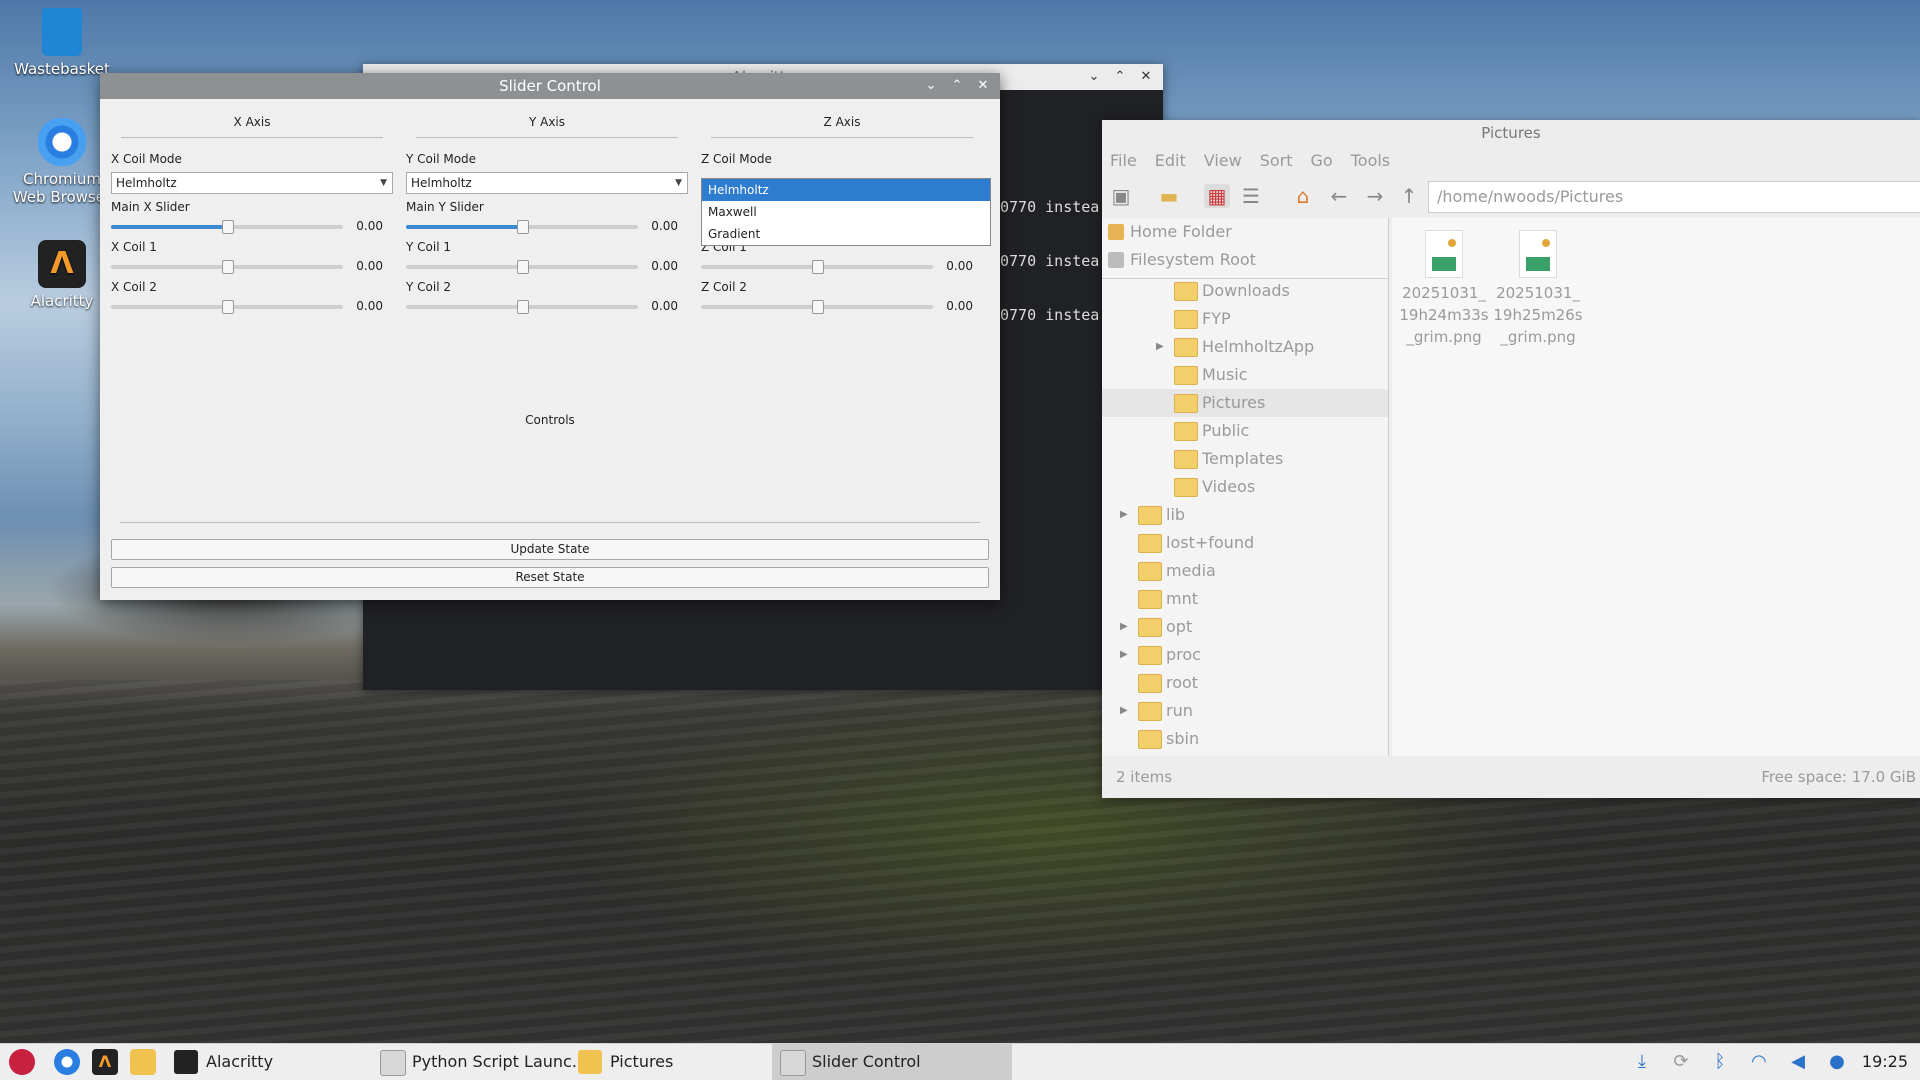 The image size is (1920, 1080). I want to click on update-state-button: Update State, so click(550, 549).